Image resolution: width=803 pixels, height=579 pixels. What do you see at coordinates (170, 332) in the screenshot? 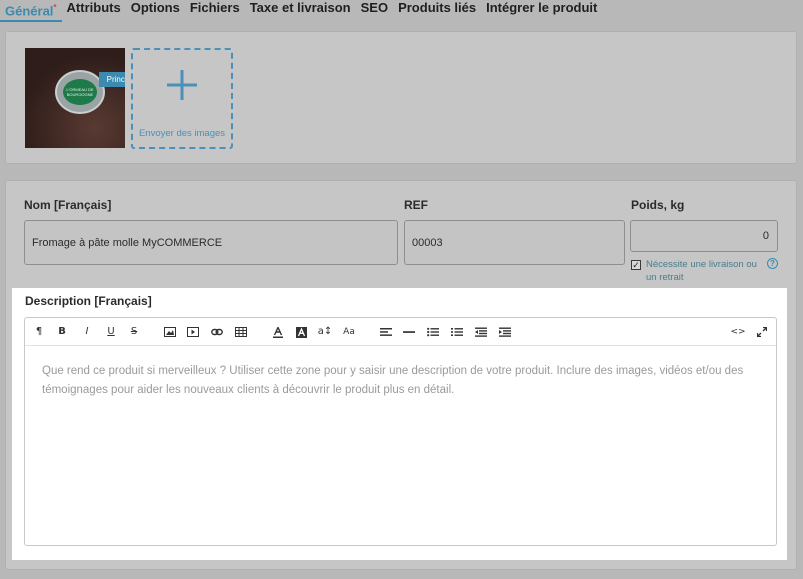
I see `image-icon` at bounding box center [170, 332].